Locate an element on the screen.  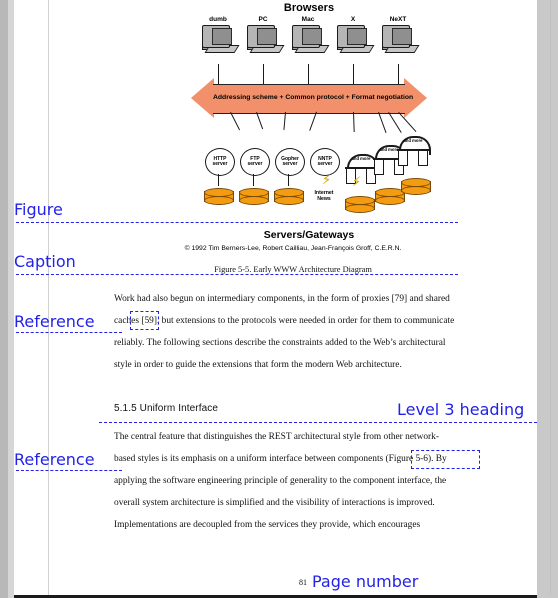
page-margin-rule-right is located at coordinates (550, 297).